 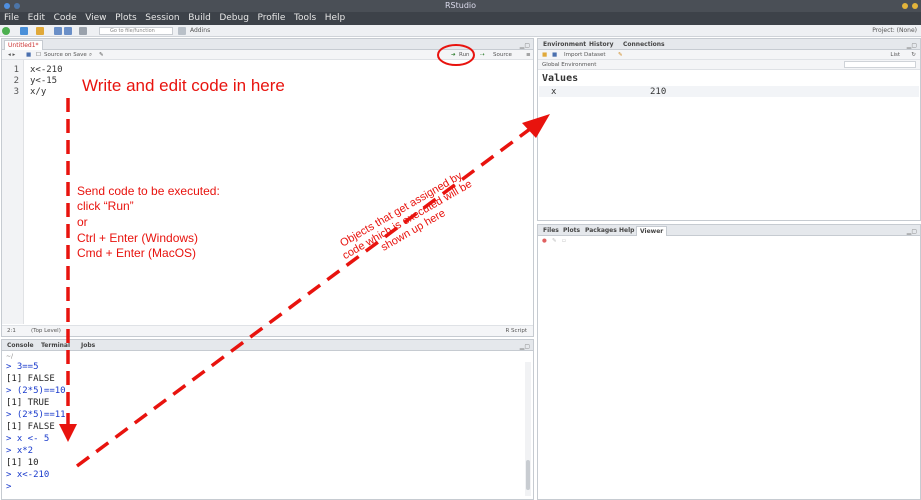 What do you see at coordinates (894, 31) in the screenshot?
I see `project-menu: Project: (None)` at bounding box center [894, 31].